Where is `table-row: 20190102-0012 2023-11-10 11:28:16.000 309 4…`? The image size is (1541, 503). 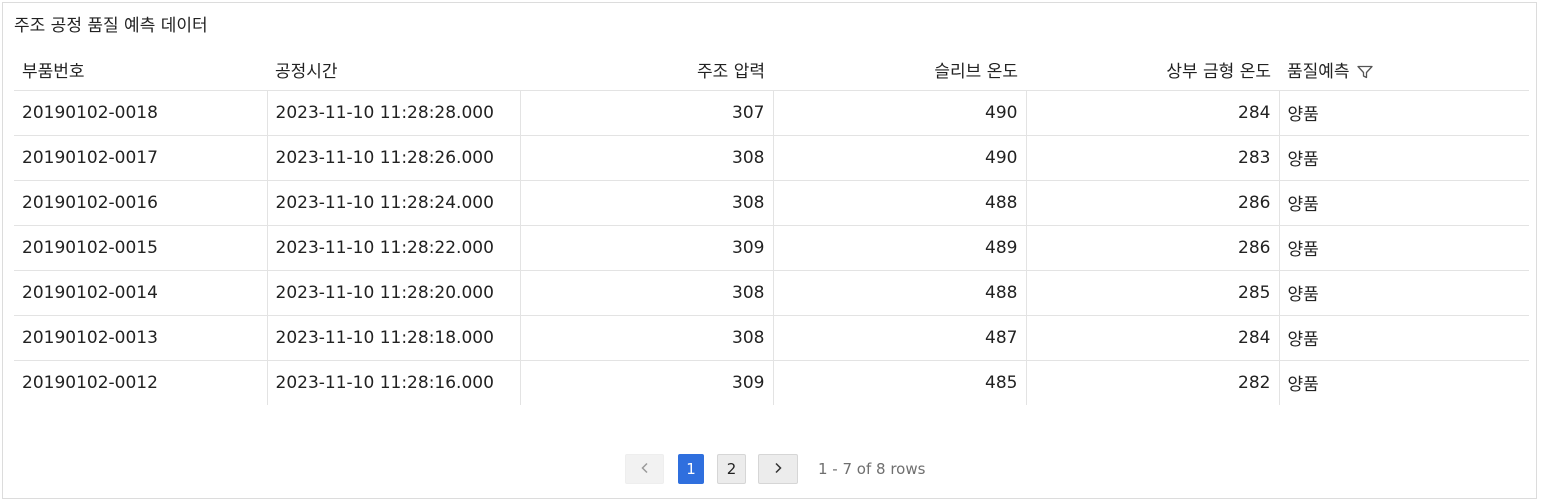 table-row: 20190102-0012 2023-11-10 11:28:16.000 309 4… is located at coordinates (771, 382).